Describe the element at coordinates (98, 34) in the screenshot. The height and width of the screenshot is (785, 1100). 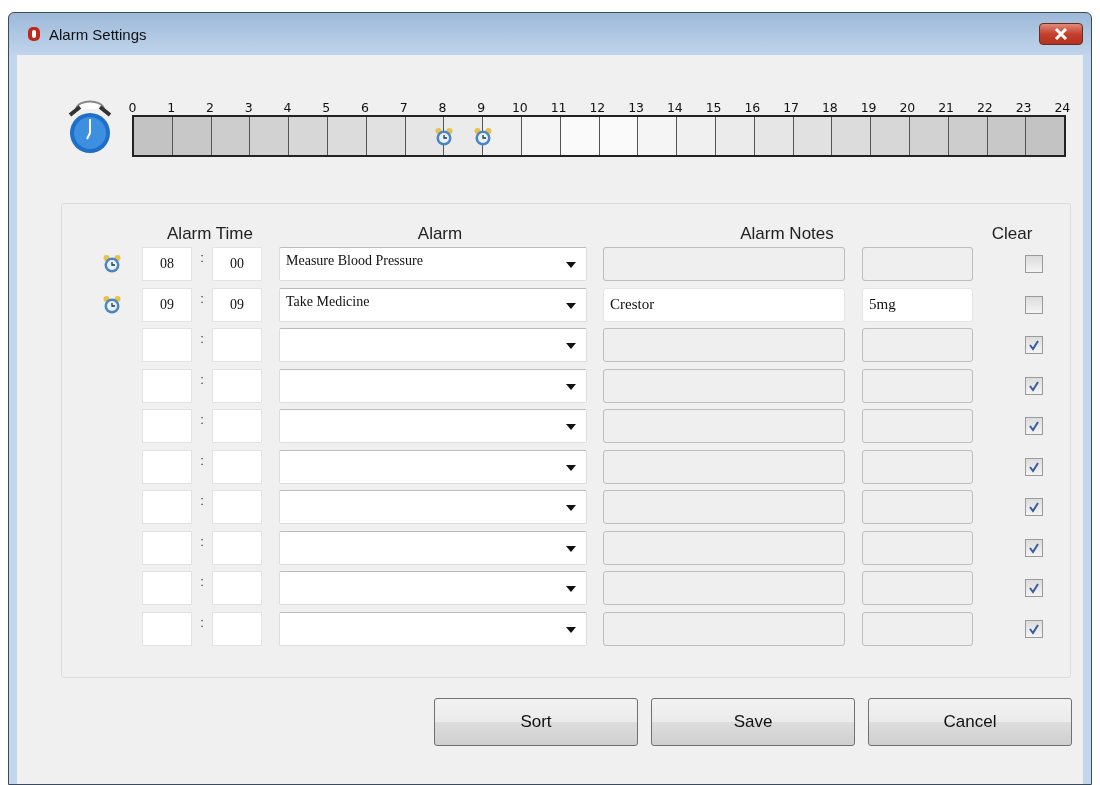
I see `window-title: Alarm Settings` at that location.